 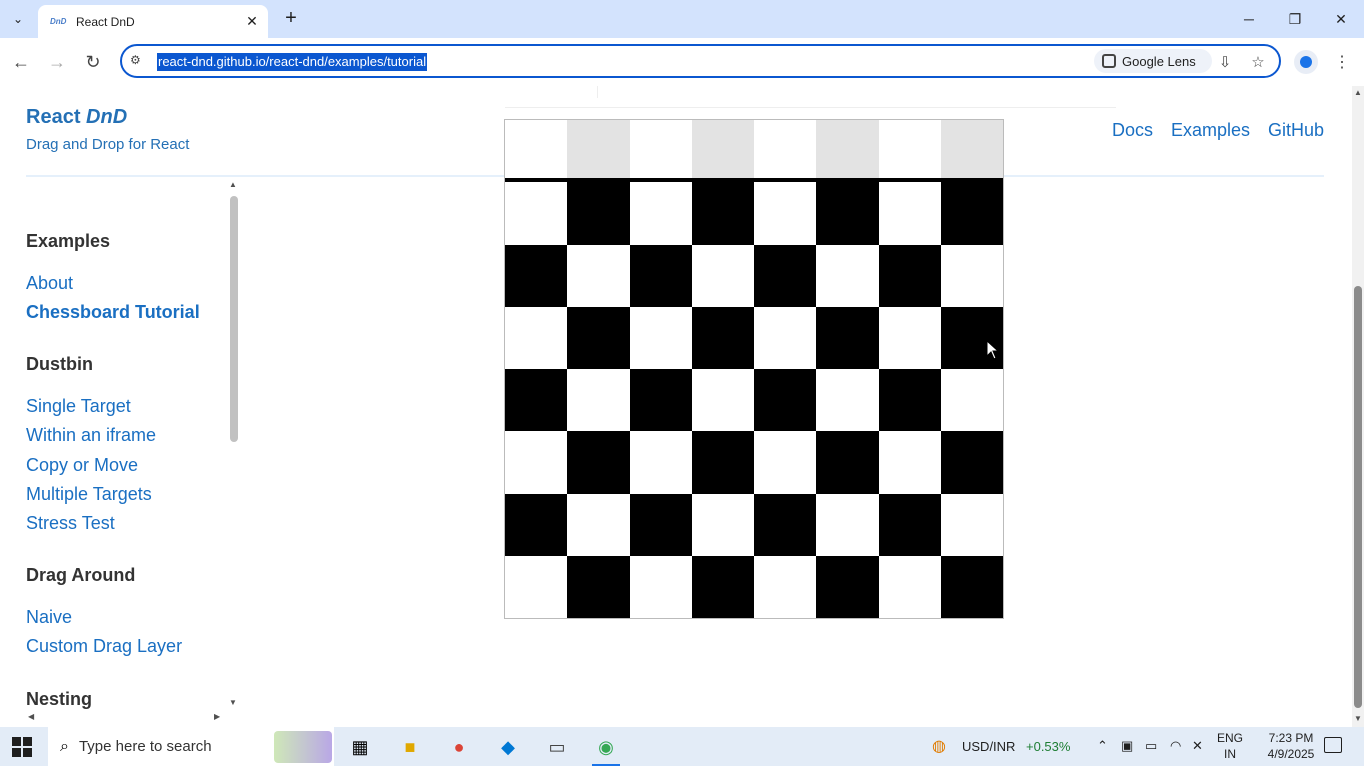 What do you see at coordinates (909, 337) in the screenshot?
I see `chess-square-g5` at bounding box center [909, 337].